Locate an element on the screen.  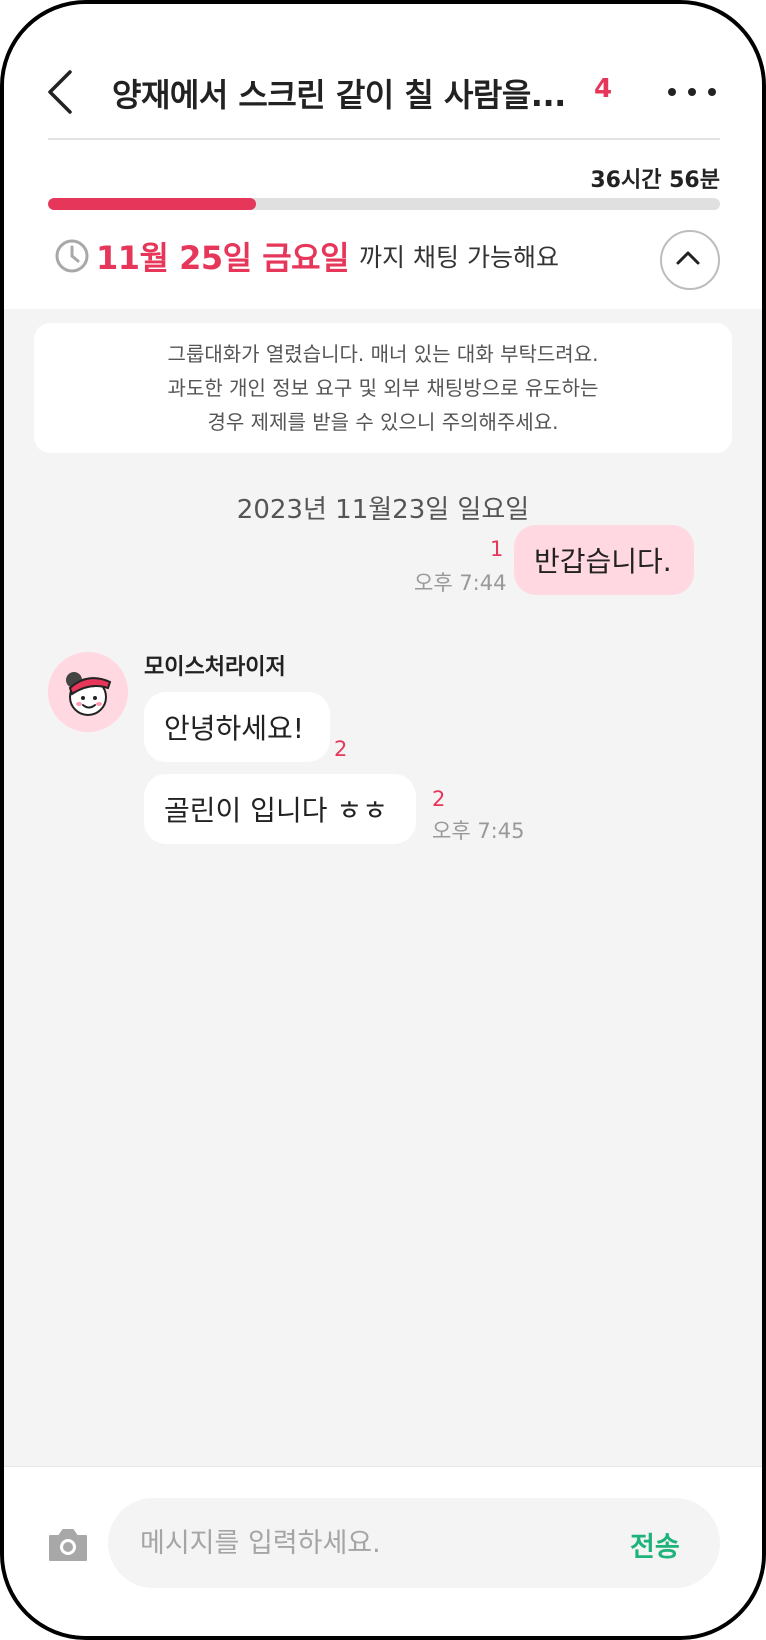
unread-count: 1 is located at coordinates (497, 549).